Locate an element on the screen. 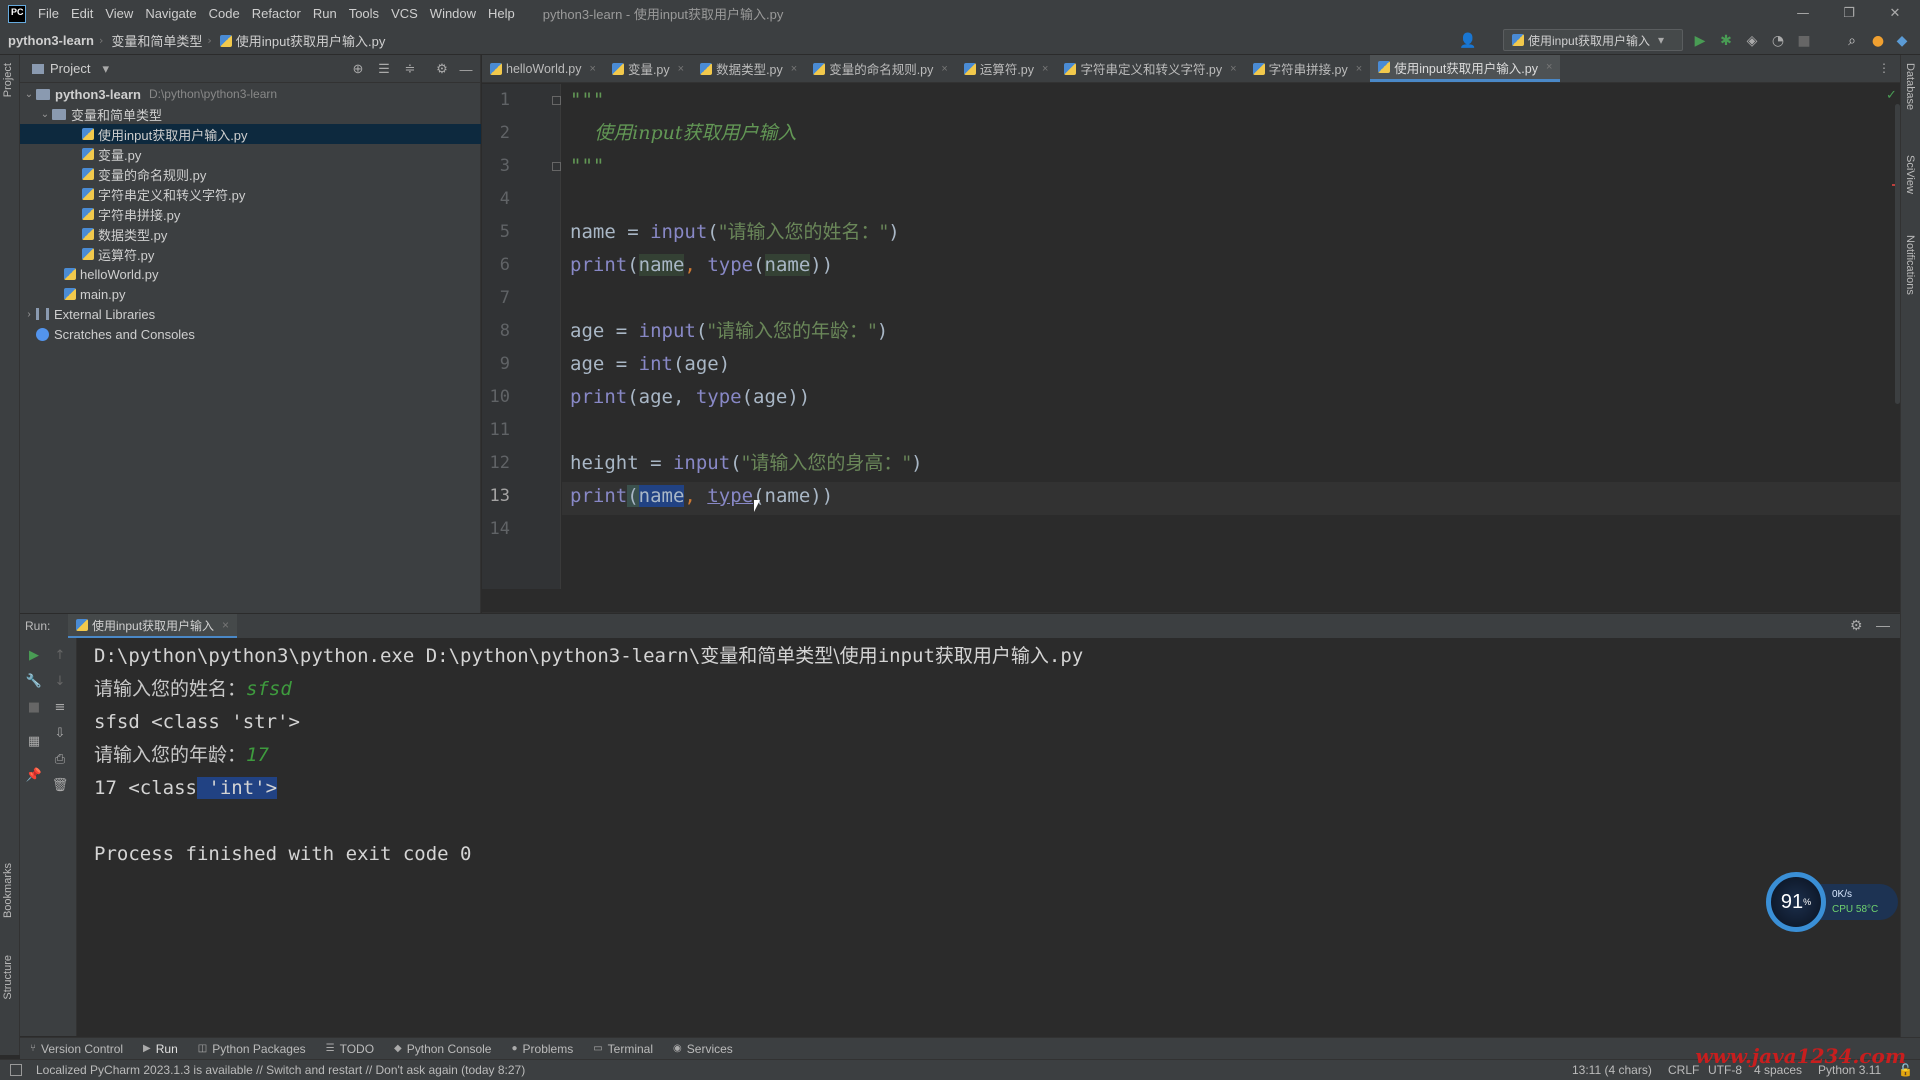  tab-helloworld: helloWorld.py × is located at coordinates (543, 68).